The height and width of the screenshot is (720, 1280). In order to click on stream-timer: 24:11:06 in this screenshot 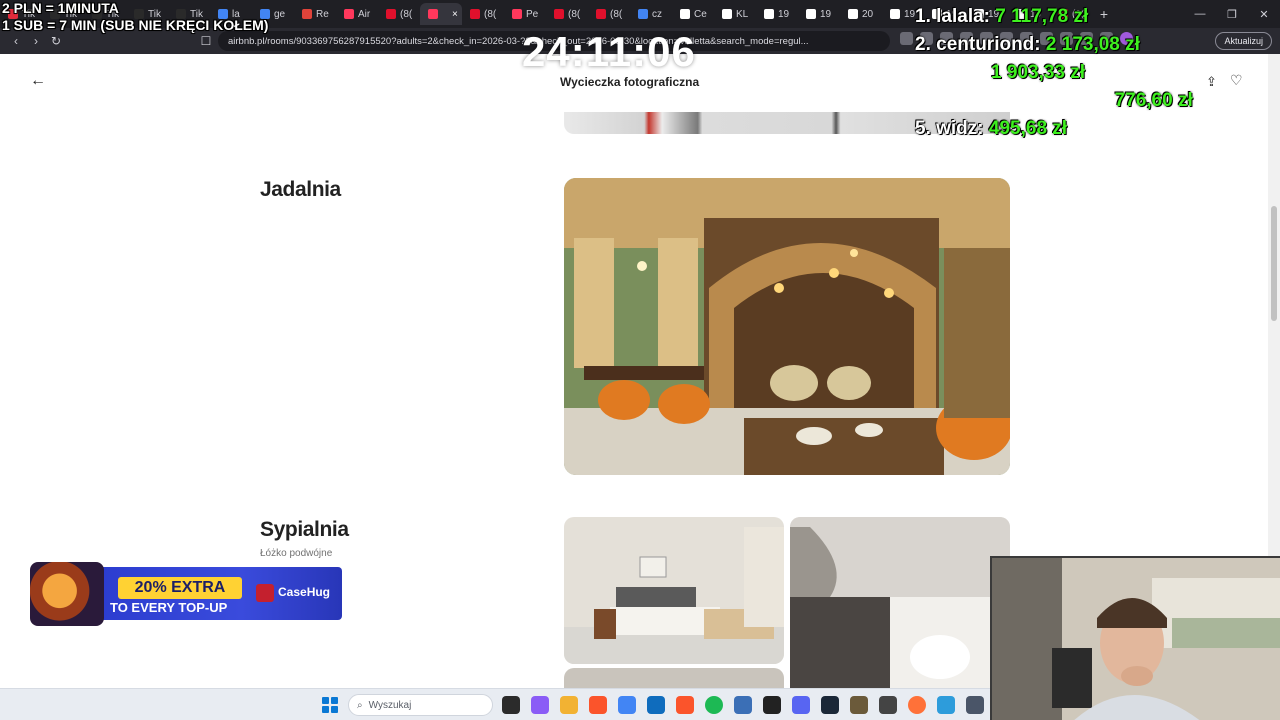, I will do `click(609, 51)`.